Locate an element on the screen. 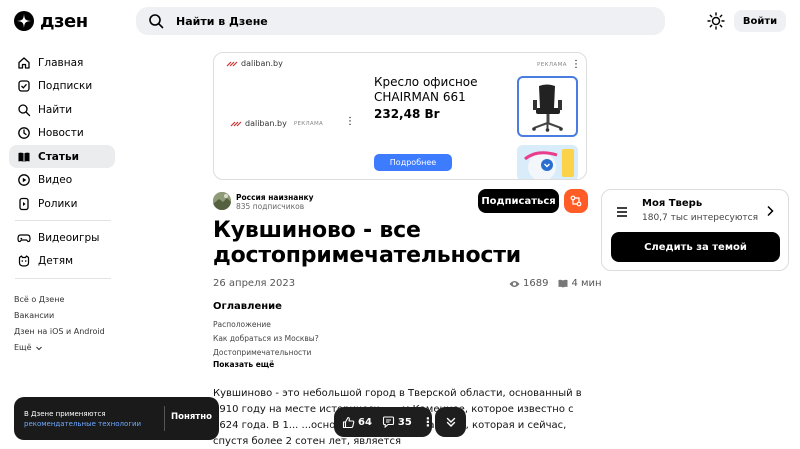 Image resolution: width=800 pixels, height=449 pixels. chevron-right-icon is located at coordinates (770, 211).